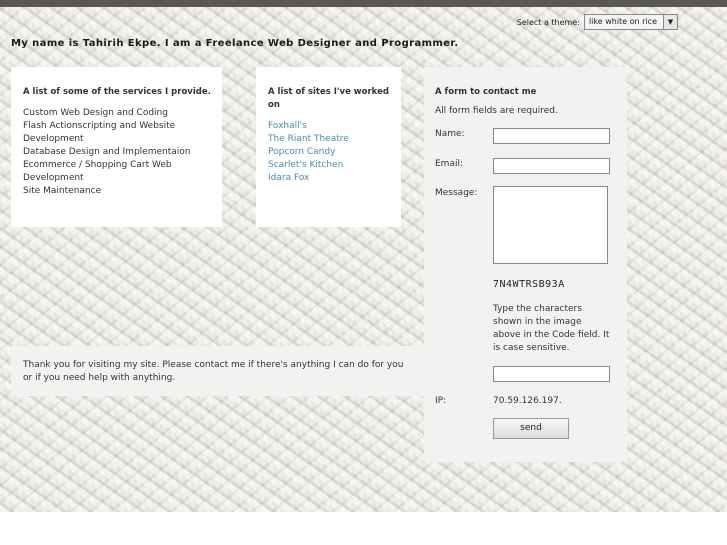 This screenshot has height=545, width=727. What do you see at coordinates (450, 134) in the screenshot?
I see `name-label: Name:` at bounding box center [450, 134].